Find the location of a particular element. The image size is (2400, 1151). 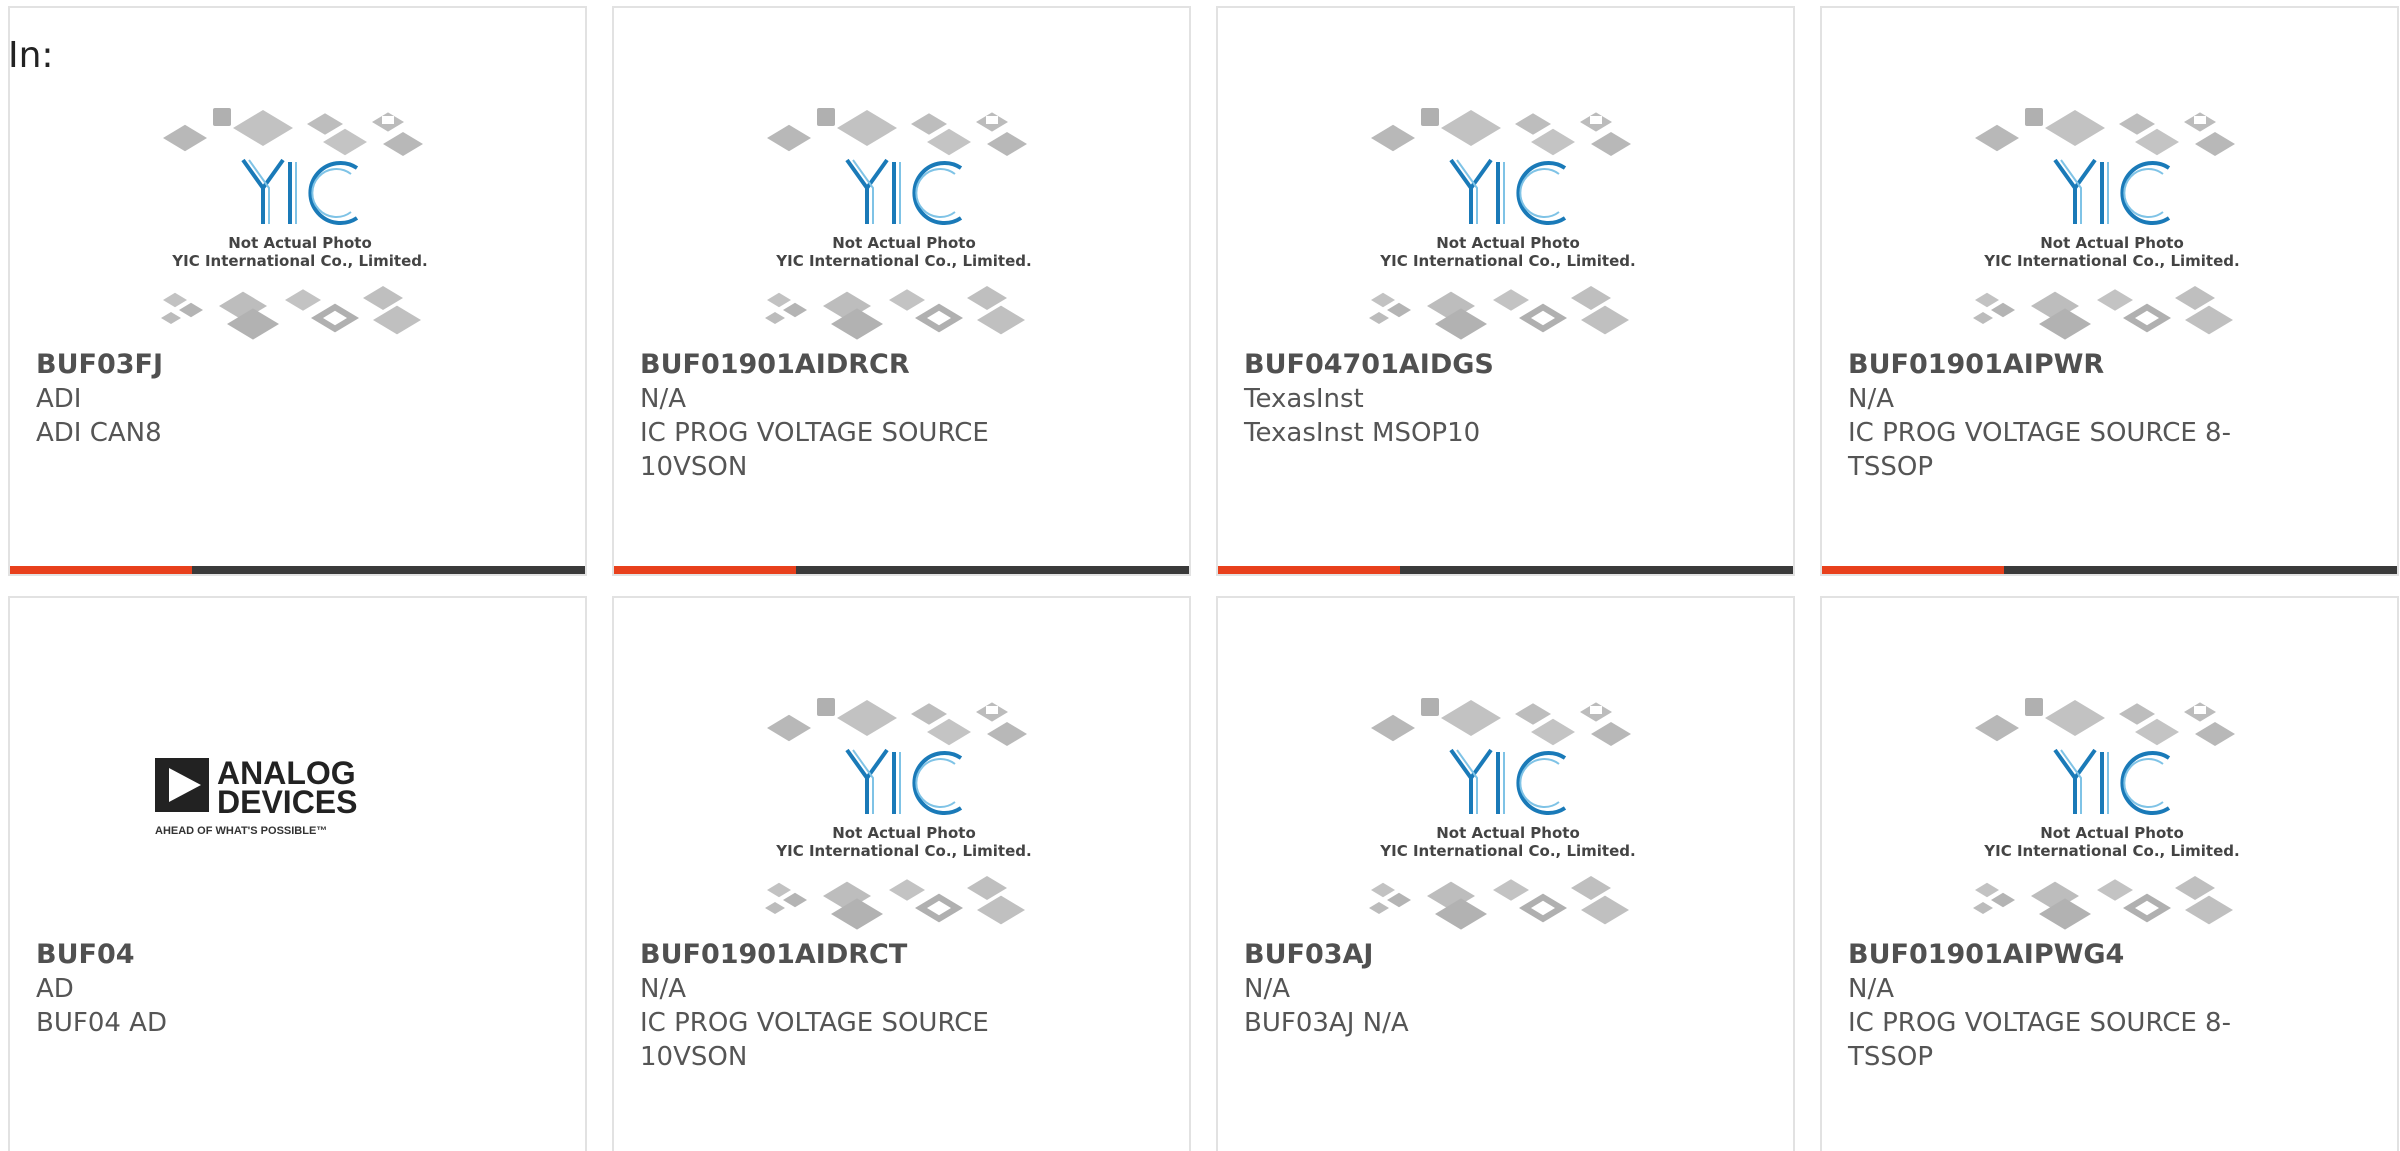

description: BUF04 AD is located at coordinates (101, 1023).